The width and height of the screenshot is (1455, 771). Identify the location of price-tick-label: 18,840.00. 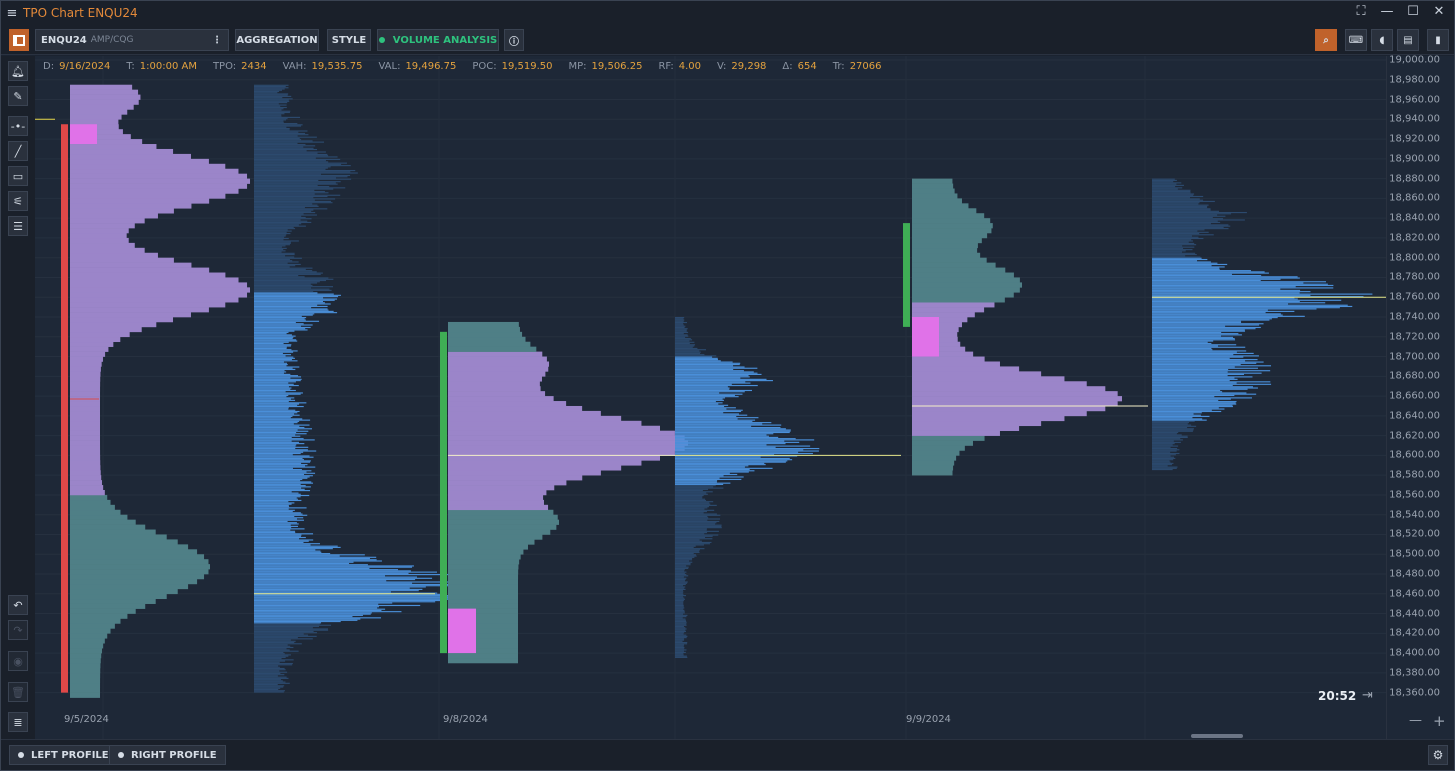
(1414, 218).